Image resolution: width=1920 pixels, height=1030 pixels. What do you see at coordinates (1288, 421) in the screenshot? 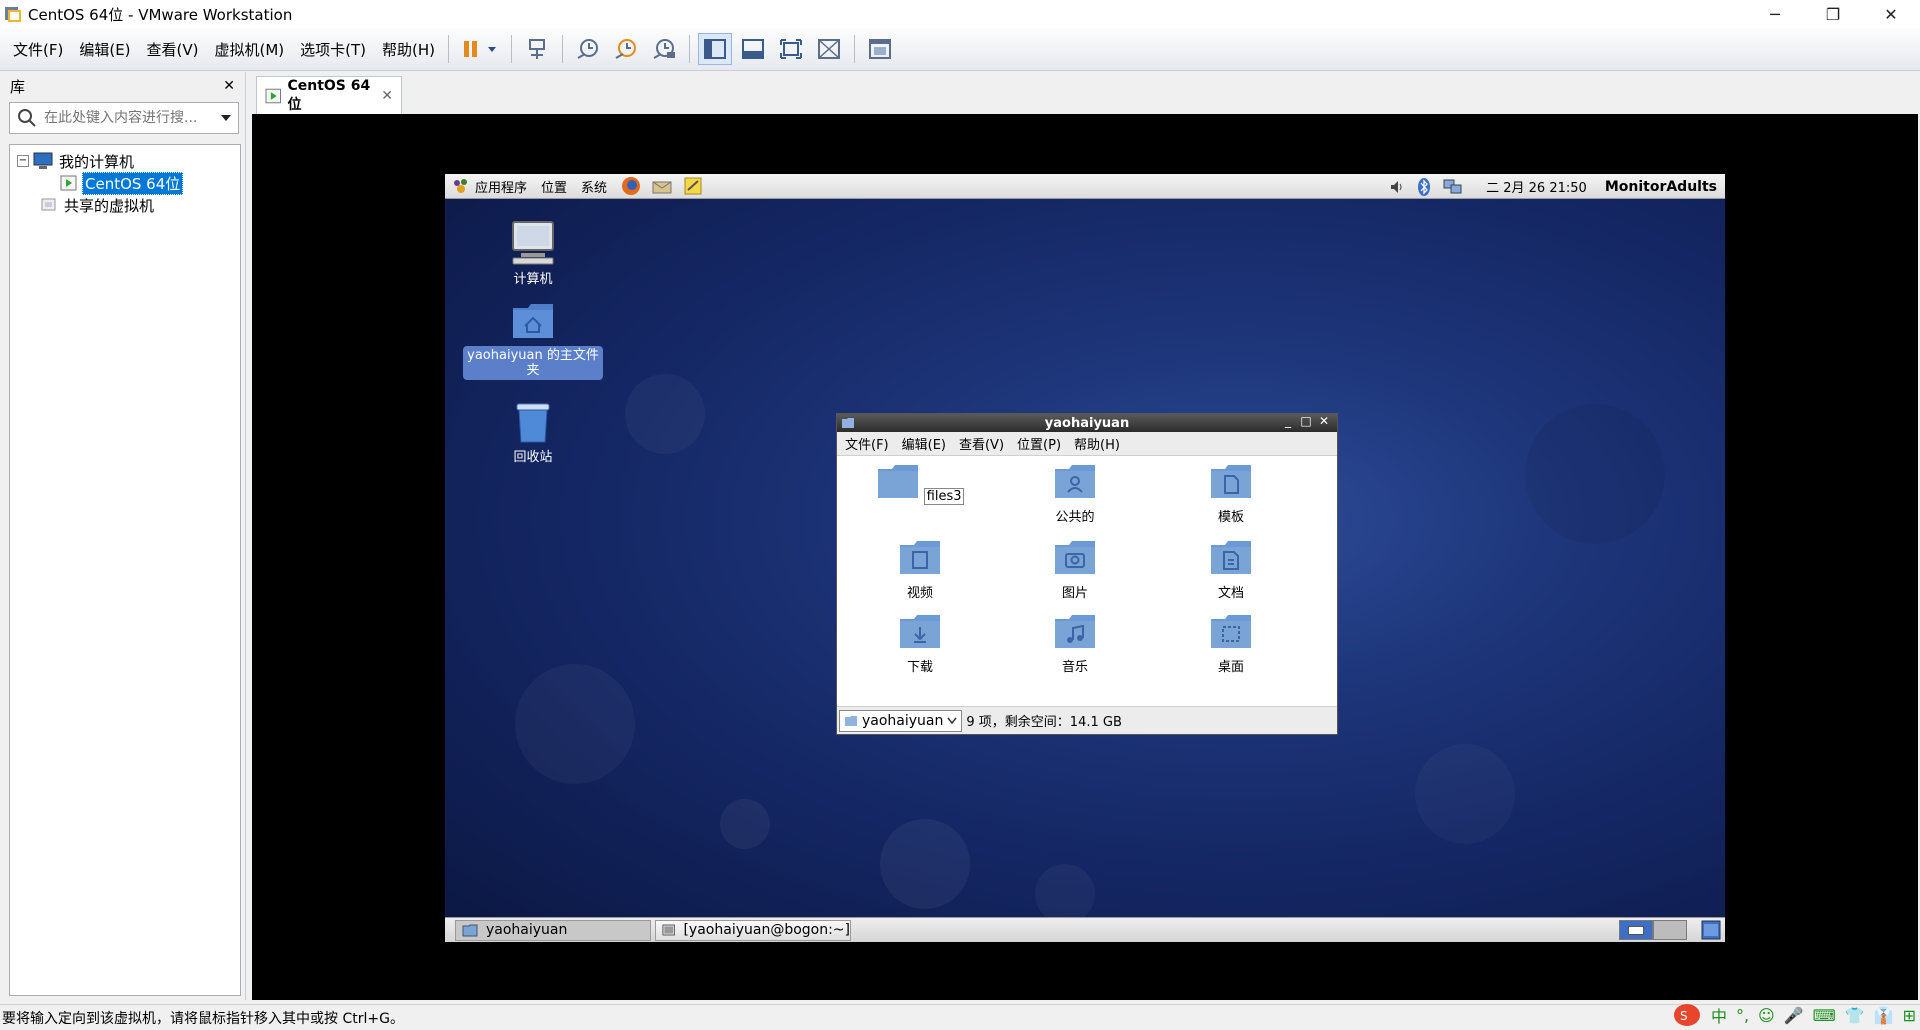
I see `fm-minimize-button: _` at bounding box center [1288, 421].